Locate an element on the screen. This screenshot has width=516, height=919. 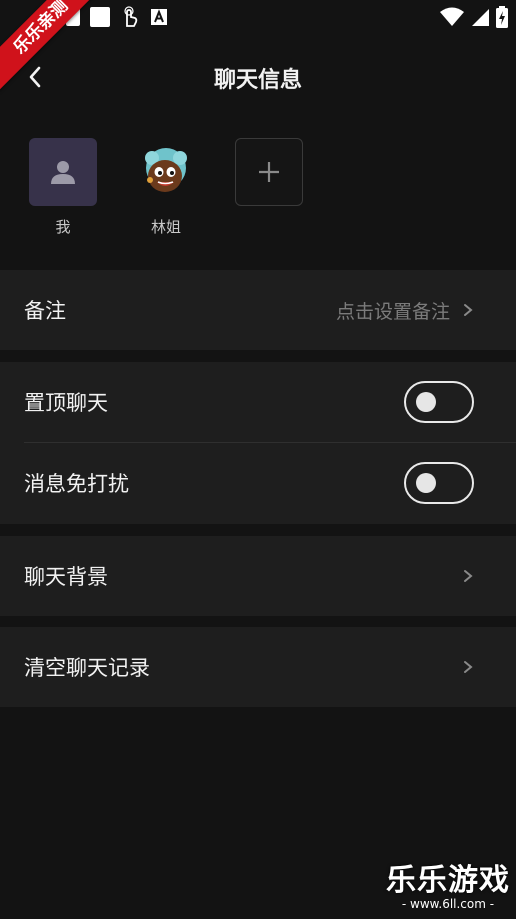
header: 聊天信息 is located at coordinates (258, 76).